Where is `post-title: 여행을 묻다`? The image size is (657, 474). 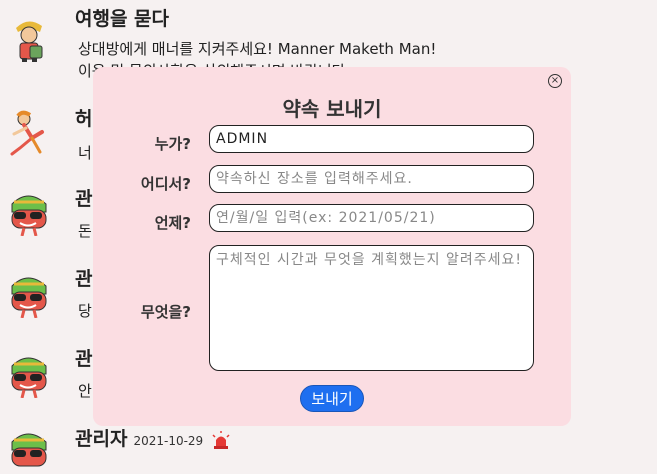
post-title: 여행을 묻다 is located at coordinates (122, 19).